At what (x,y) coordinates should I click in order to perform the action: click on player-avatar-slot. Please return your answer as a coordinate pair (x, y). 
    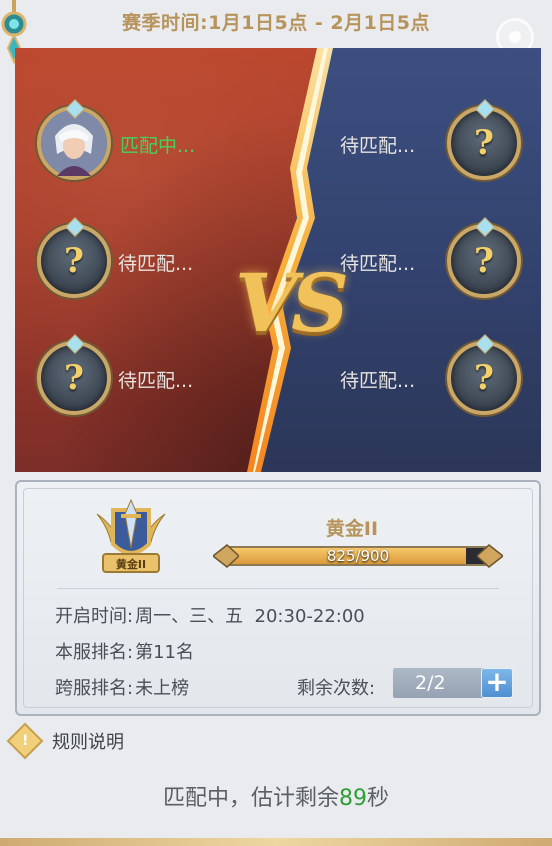
    Looking at the image, I should click on (74, 139).